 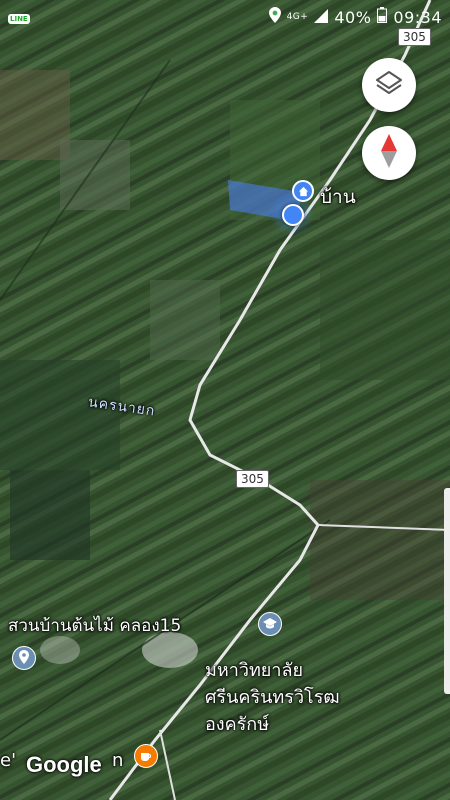 What do you see at coordinates (447, 591) in the screenshot?
I see `side-drawer-handle` at bounding box center [447, 591].